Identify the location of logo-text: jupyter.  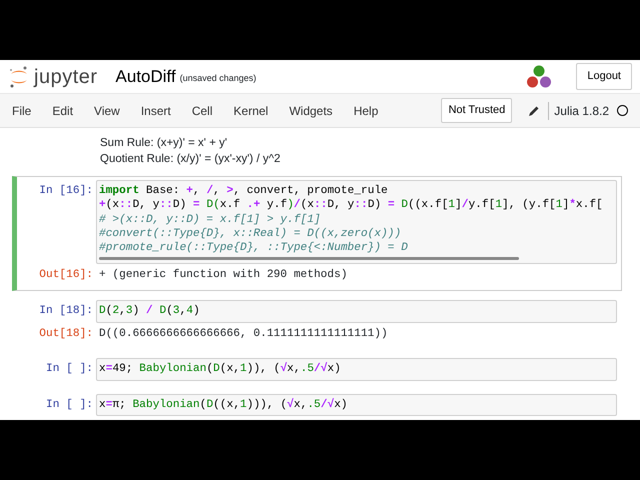
(66, 77).